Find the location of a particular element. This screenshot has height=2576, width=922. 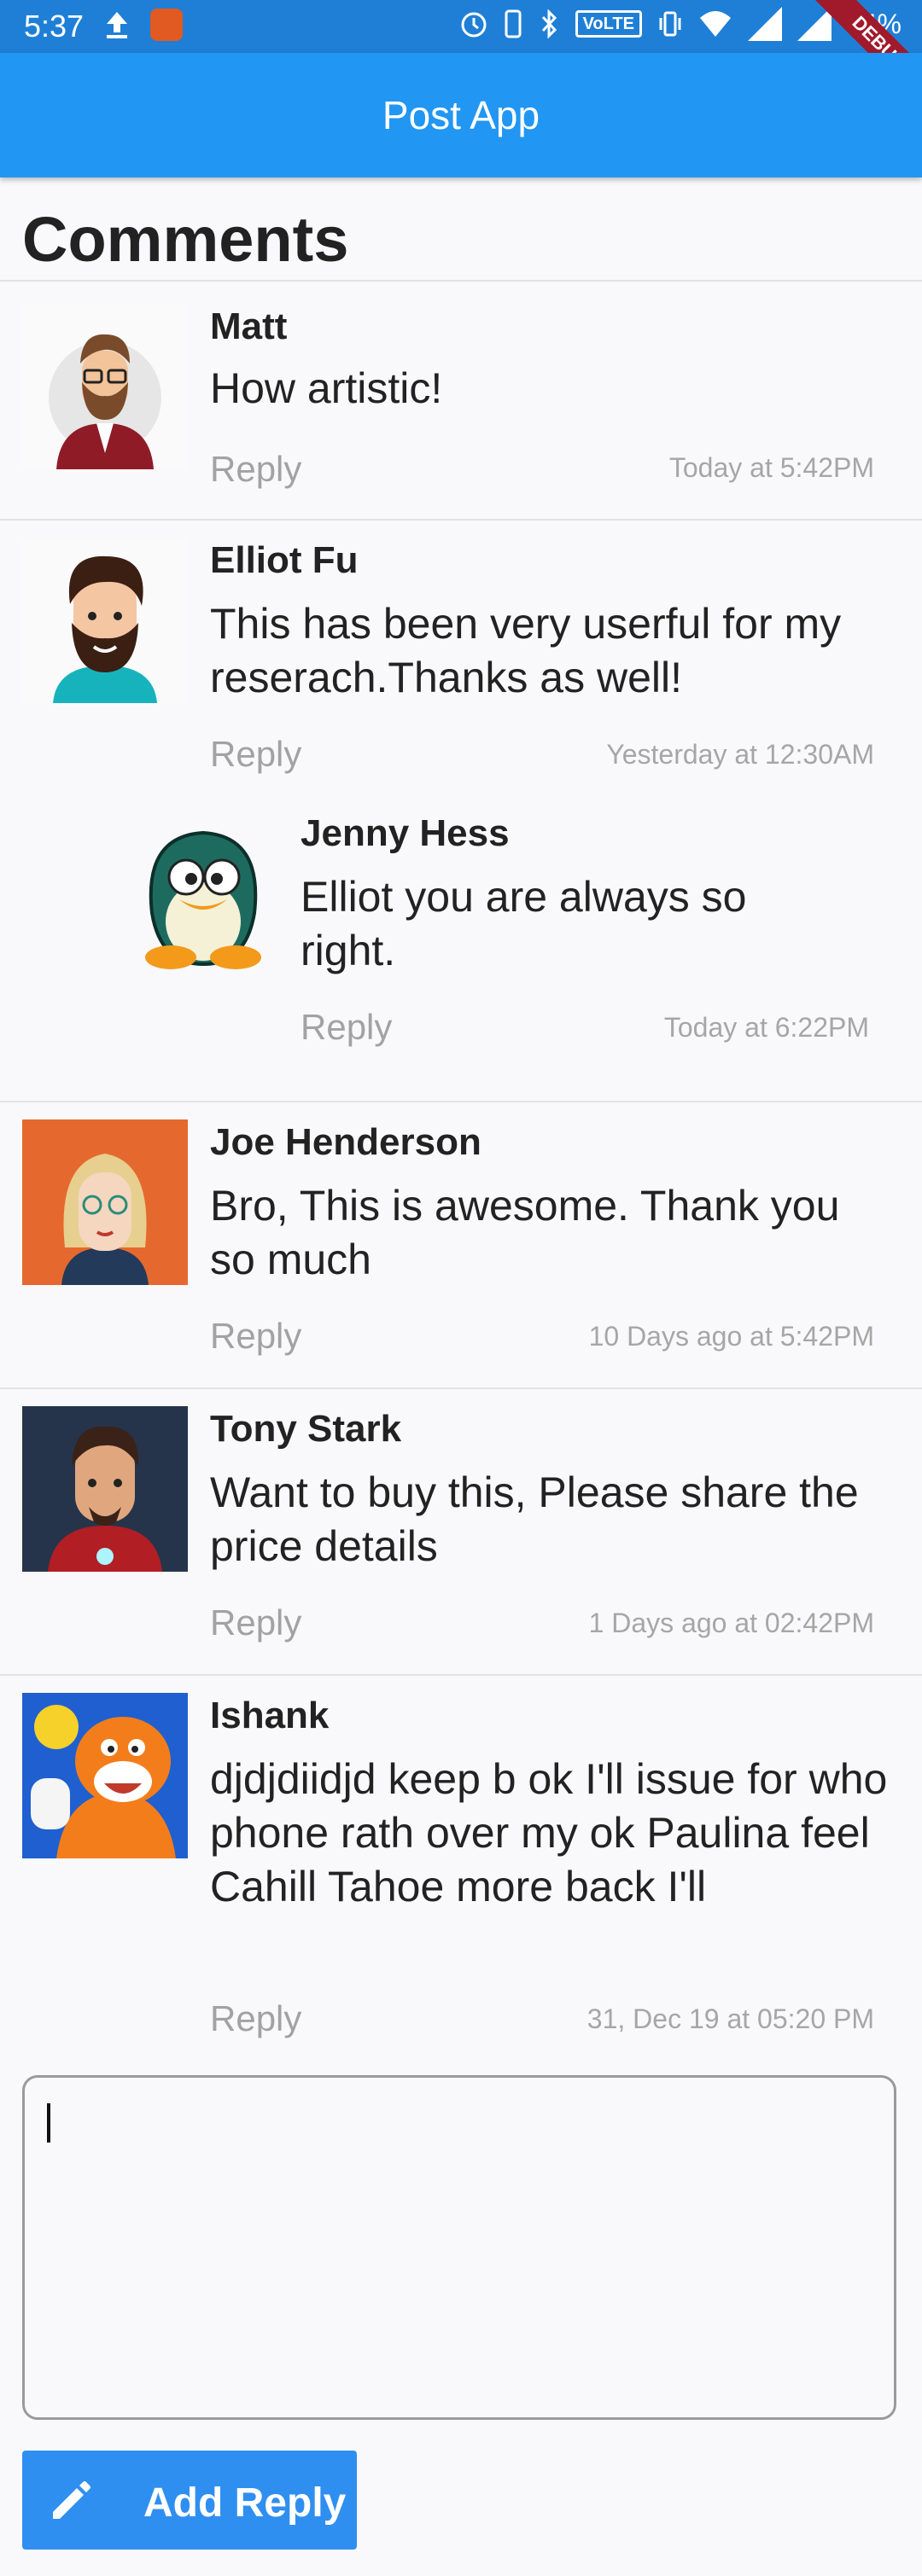

reply-textarea is located at coordinates (459, 2247).